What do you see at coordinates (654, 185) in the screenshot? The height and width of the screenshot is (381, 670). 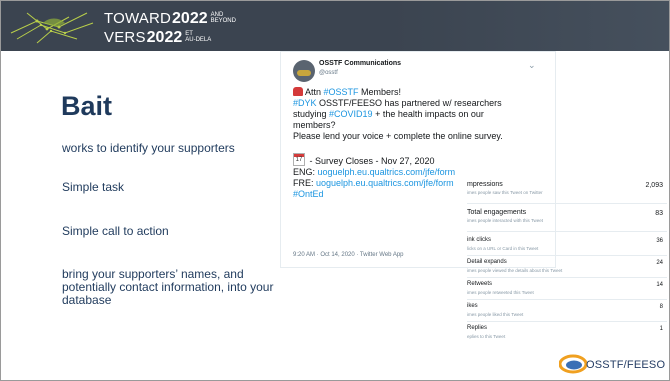 I see `metric-value: 2,093` at bounding box center [654, 185].